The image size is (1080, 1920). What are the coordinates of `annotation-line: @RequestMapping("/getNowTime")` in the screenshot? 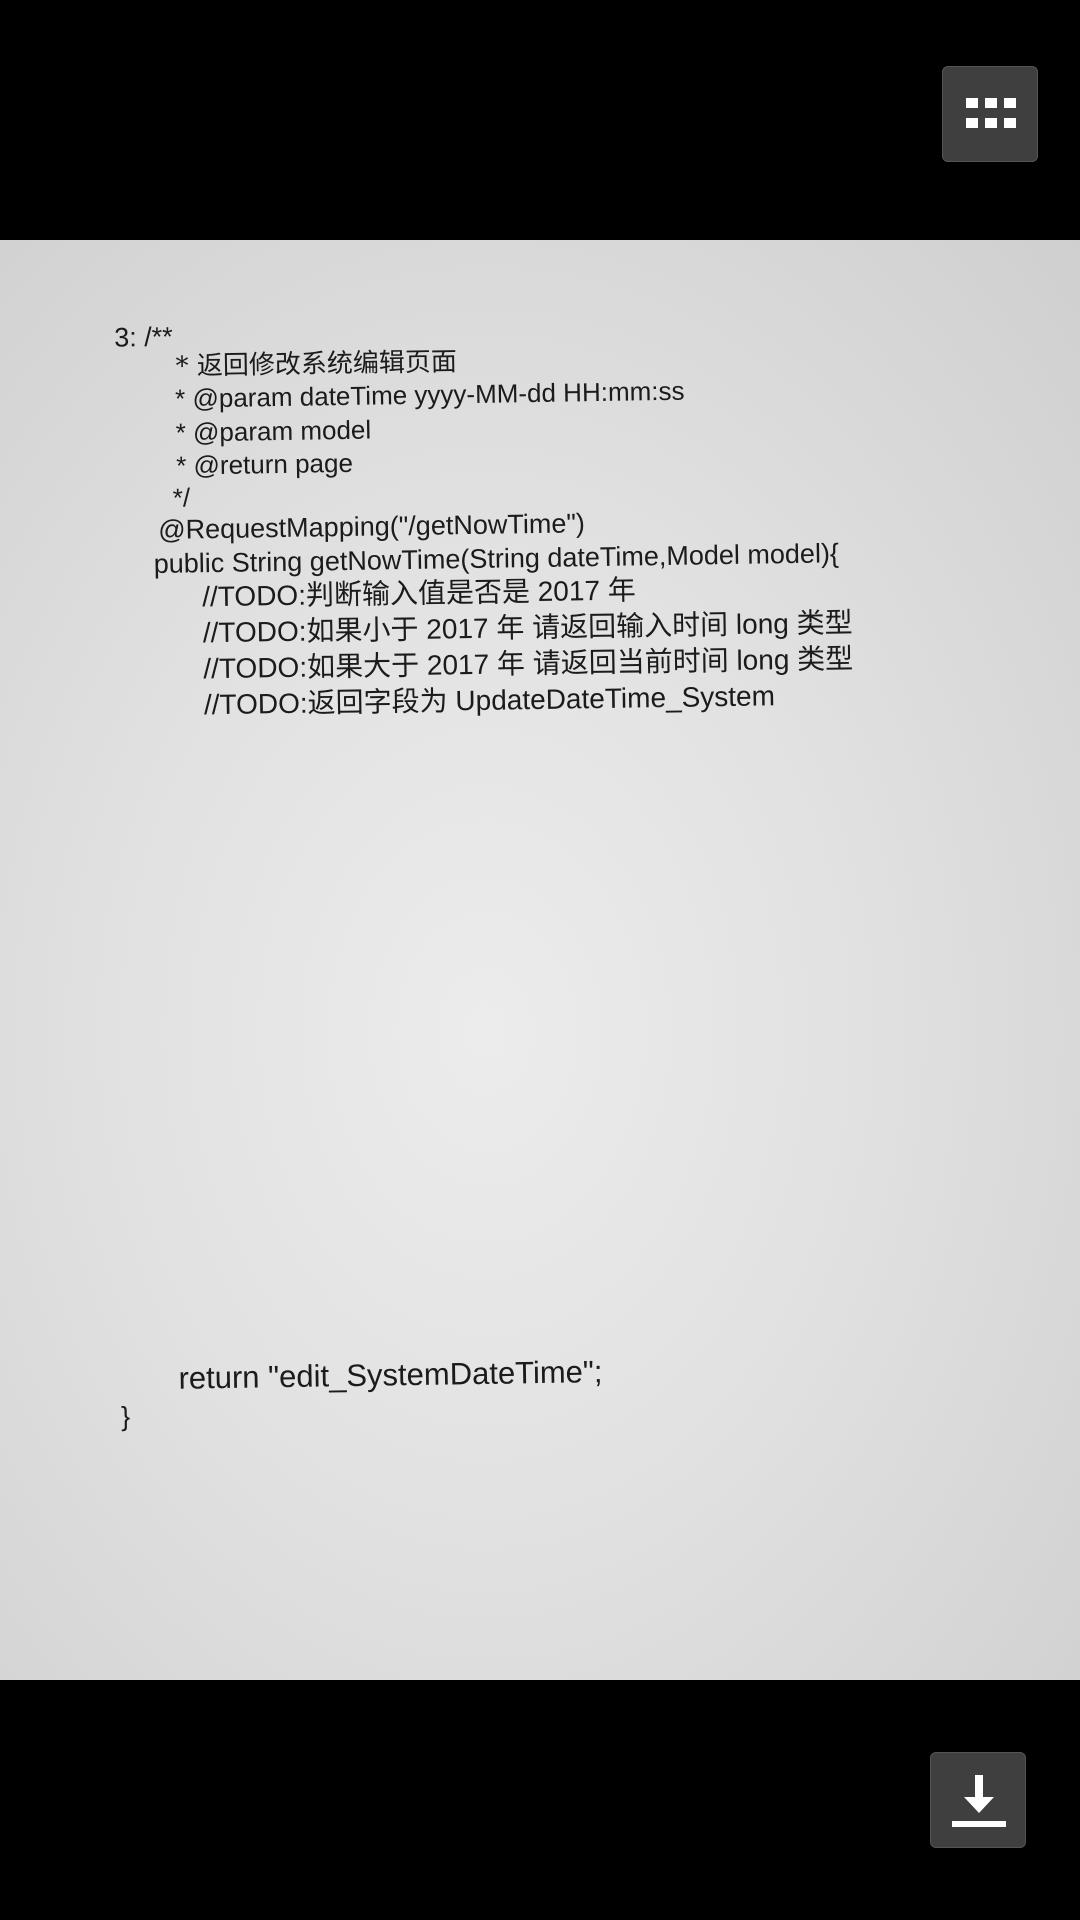 It's located at (371, 526).